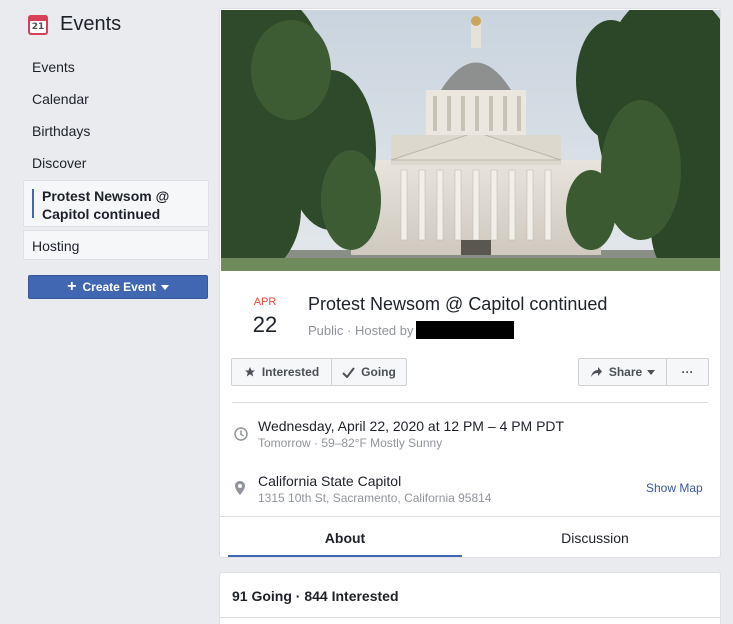  I want to click on redacted-host-name, so click(464, 330).